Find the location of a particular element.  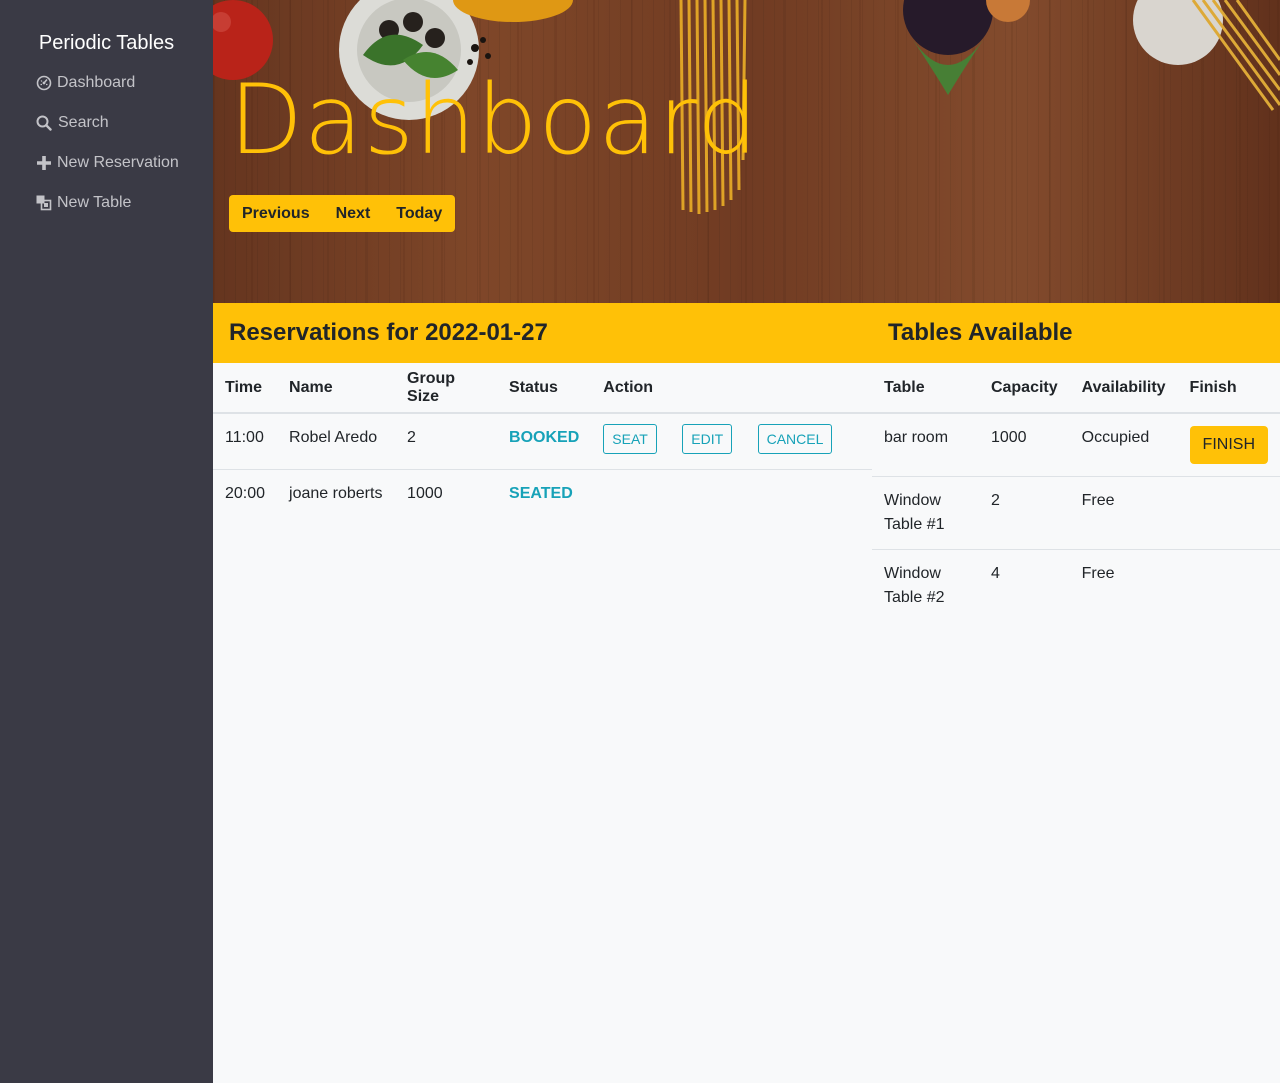

sidebar-item-new-reservation: New Reservation is located at coordinates (107, 163).